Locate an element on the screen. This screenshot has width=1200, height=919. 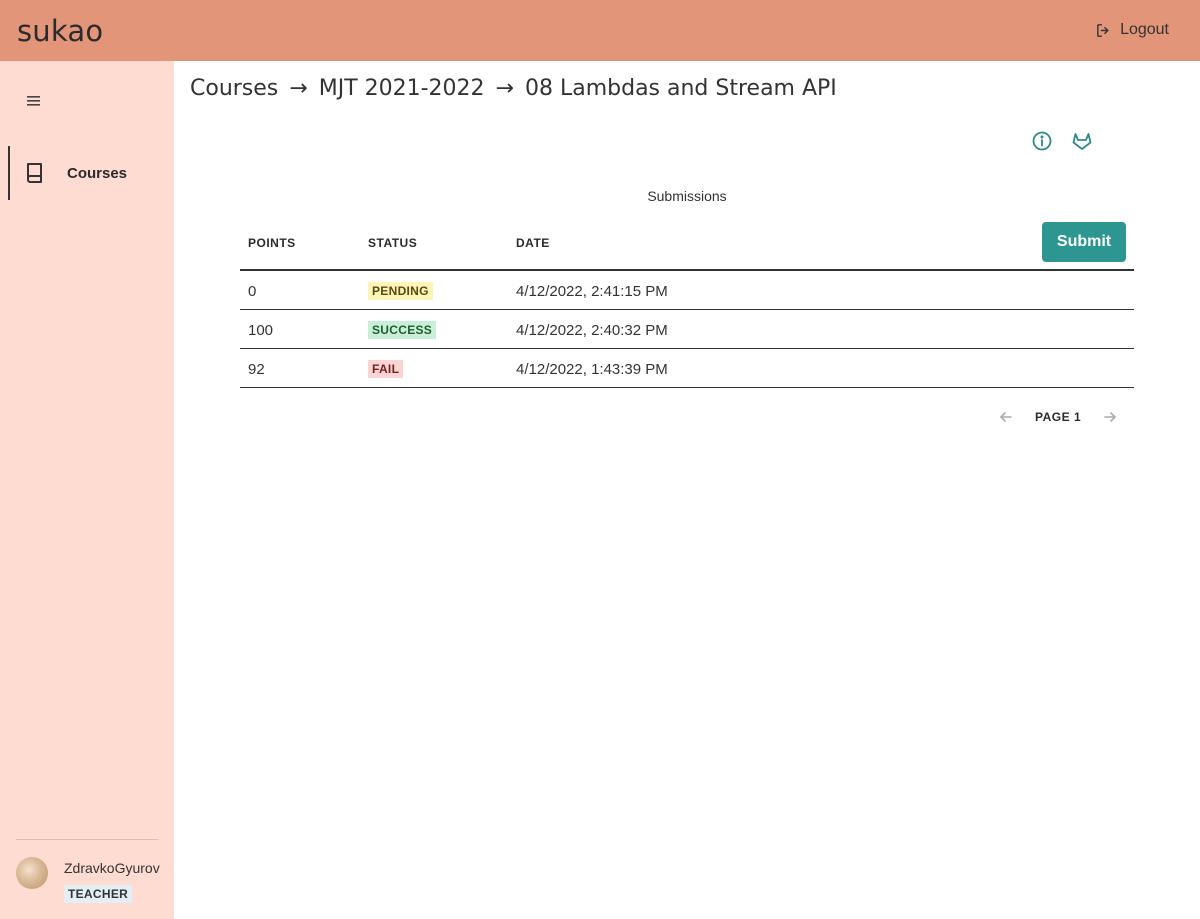
info-button is located at coordinates (1042, 141).